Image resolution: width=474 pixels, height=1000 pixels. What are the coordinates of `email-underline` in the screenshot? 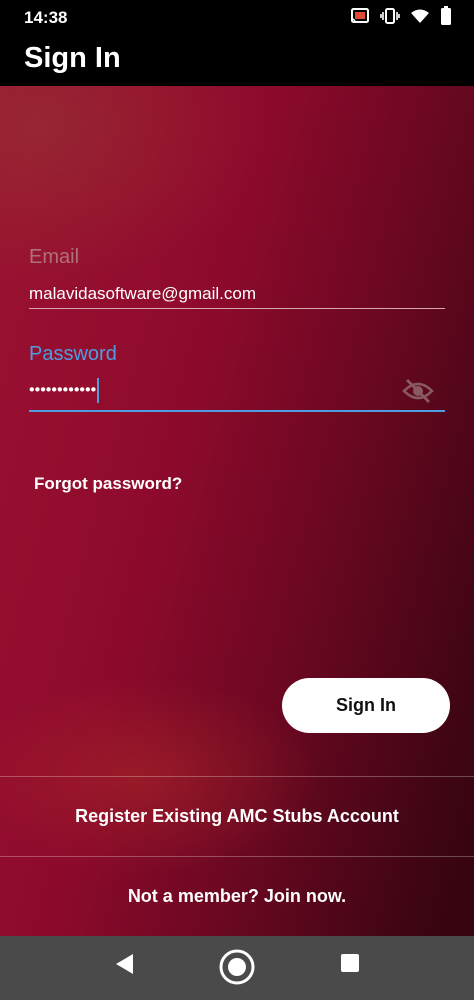 It's located at (237, 308).